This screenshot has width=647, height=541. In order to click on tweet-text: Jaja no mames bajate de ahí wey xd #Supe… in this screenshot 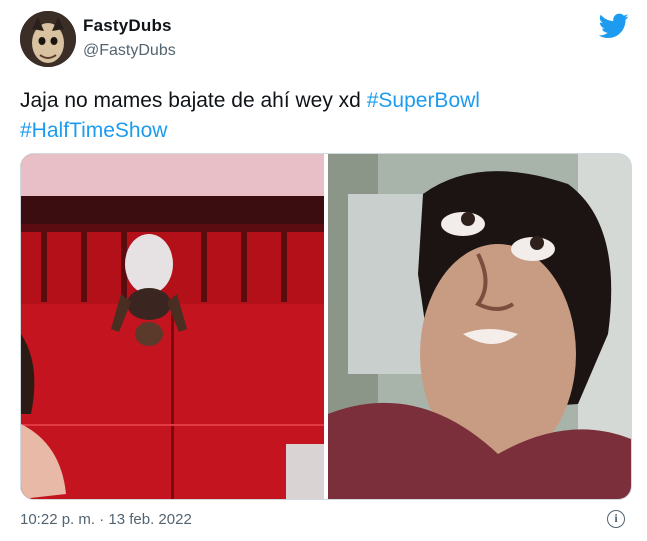, I will do `click(320, 116)`.